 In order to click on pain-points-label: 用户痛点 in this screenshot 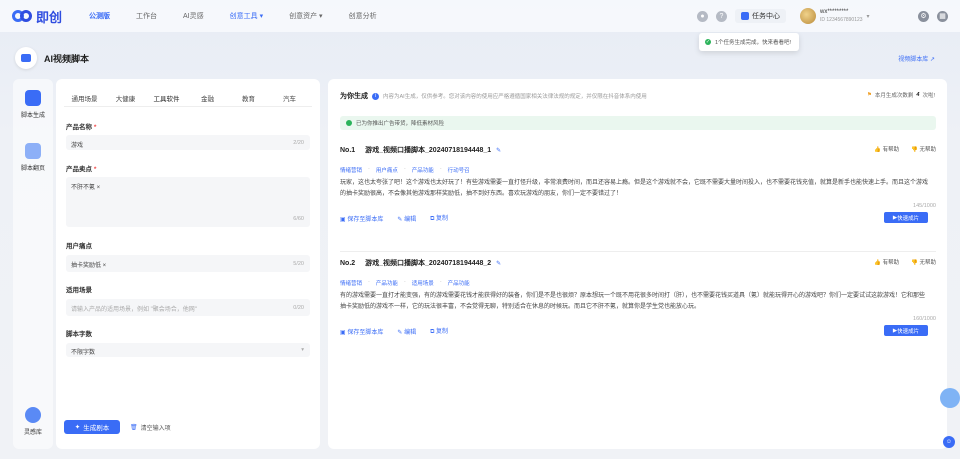, I will do `click(79, 246)`.